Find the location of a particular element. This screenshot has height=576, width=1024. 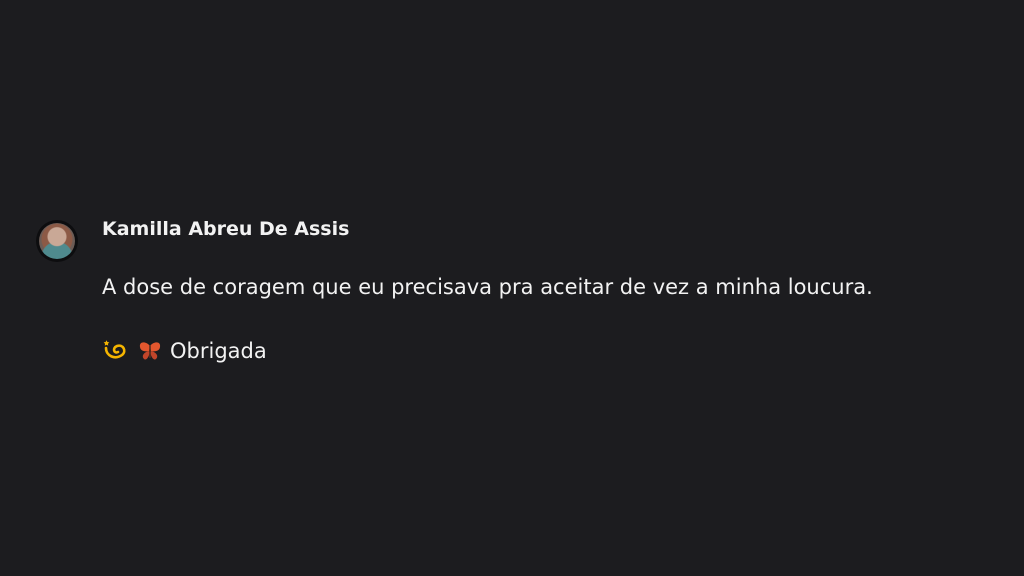

butterfly-icon is located at coordinates (150, 351).